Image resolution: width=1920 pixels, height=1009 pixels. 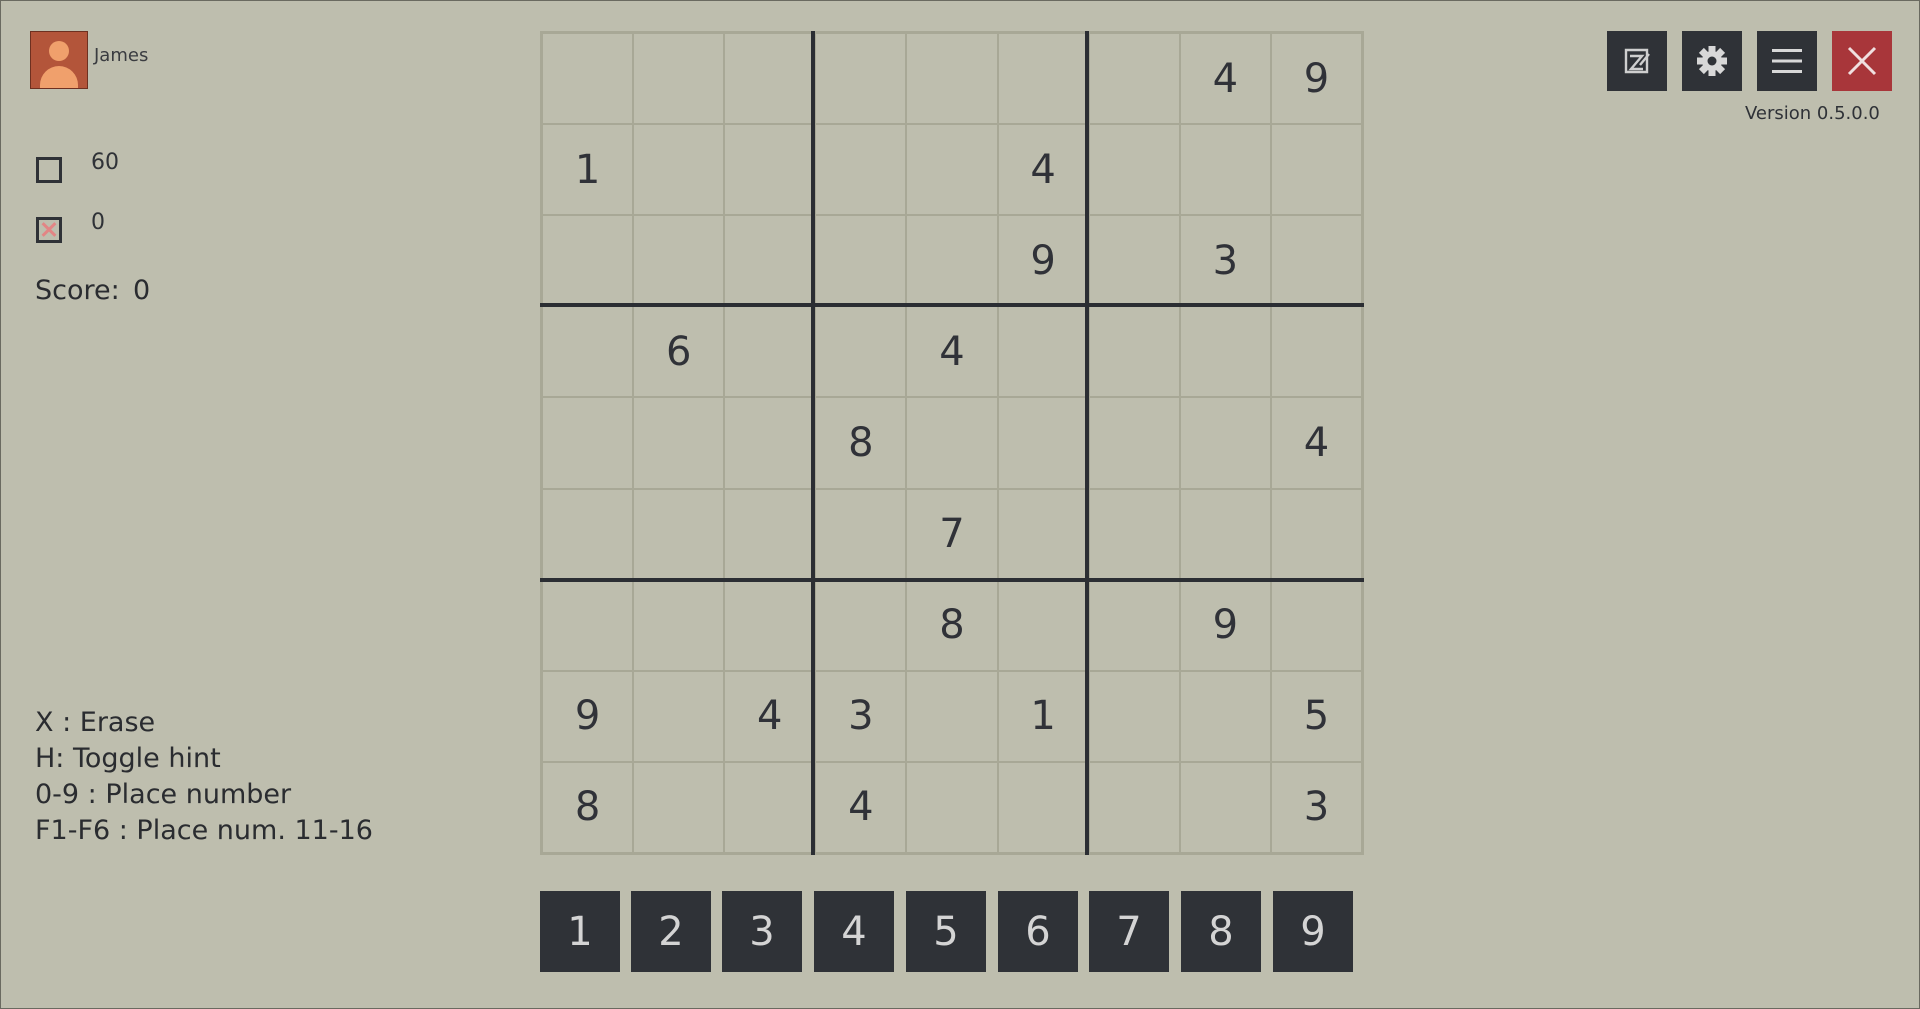 What do you see at coordinates (1787, 61) in the screenshot?
I see `menu-button` at bounding box center [1787, 61].